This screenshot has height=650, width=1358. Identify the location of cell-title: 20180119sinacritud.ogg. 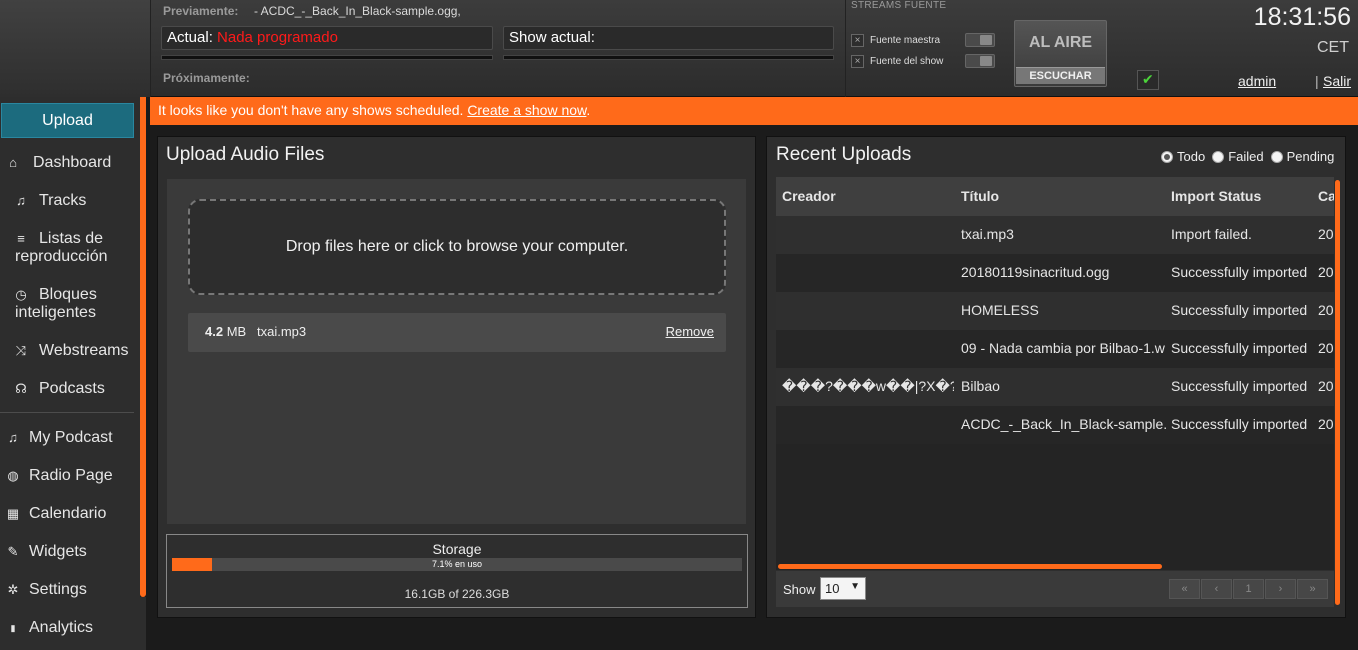
(1035, 272).